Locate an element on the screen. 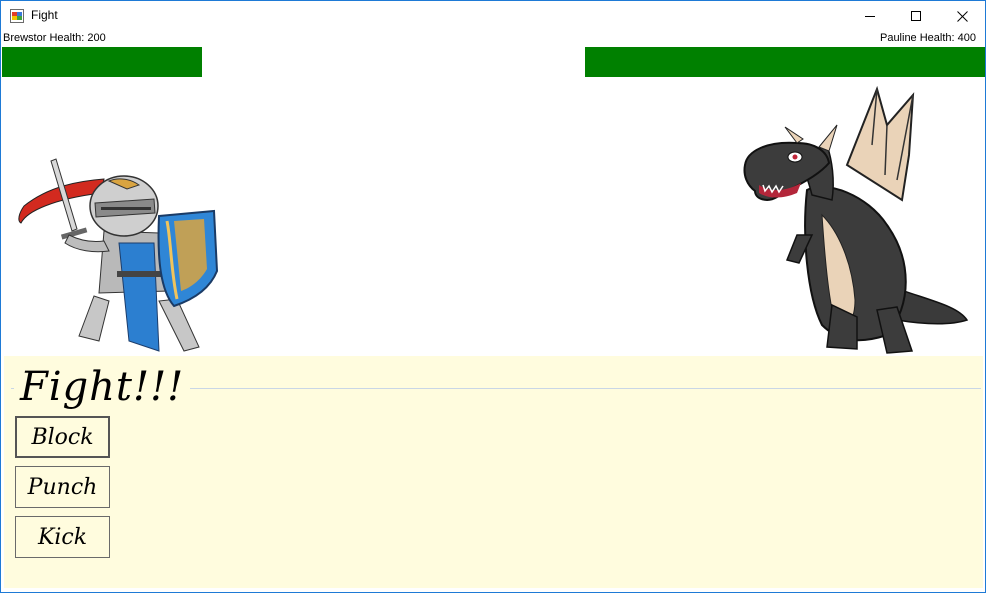 Image resolution: width=986 pixels, height=593 pixels. maximize-icon is located at coordinates (916, 16).